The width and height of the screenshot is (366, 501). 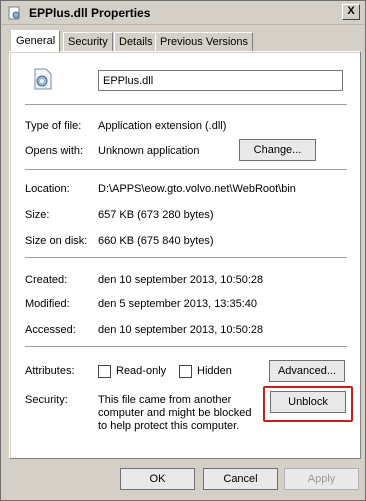 I want to click on read-only-checkbox, so click(x=104, y=371).